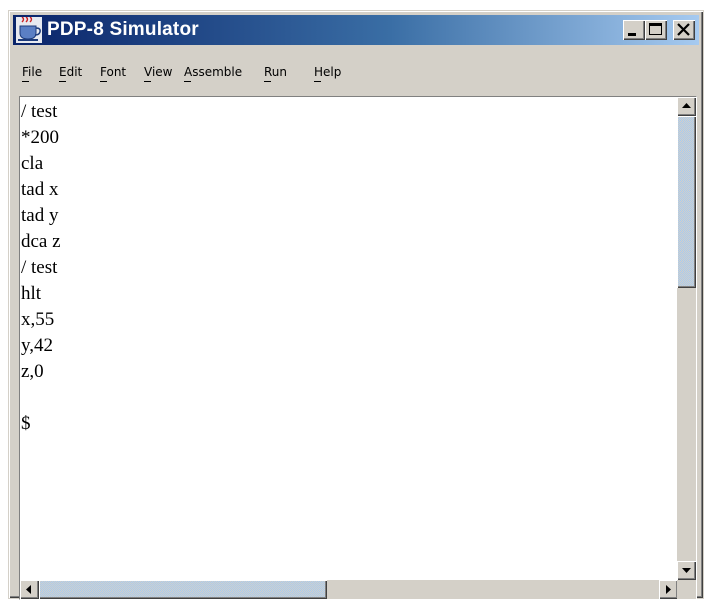  I want to click on scrollbar-corner, so click(686, 589).